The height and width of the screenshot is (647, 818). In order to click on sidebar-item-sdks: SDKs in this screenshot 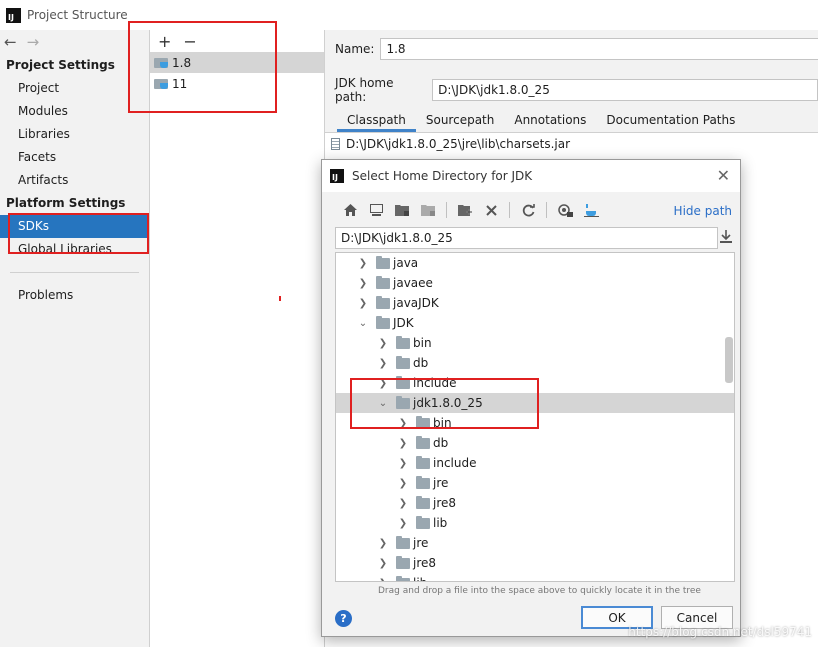, I will do `click(74, 226)`.